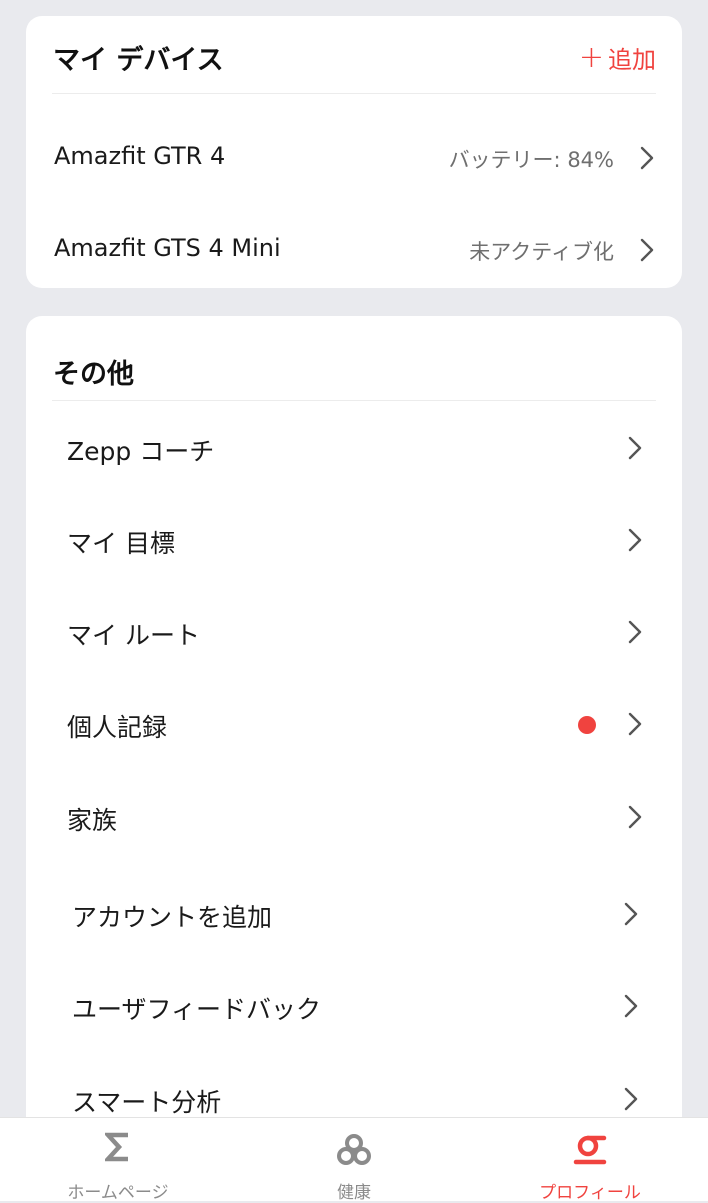  I want to click on tab-profile: プロフィール, so click(590, 1160).